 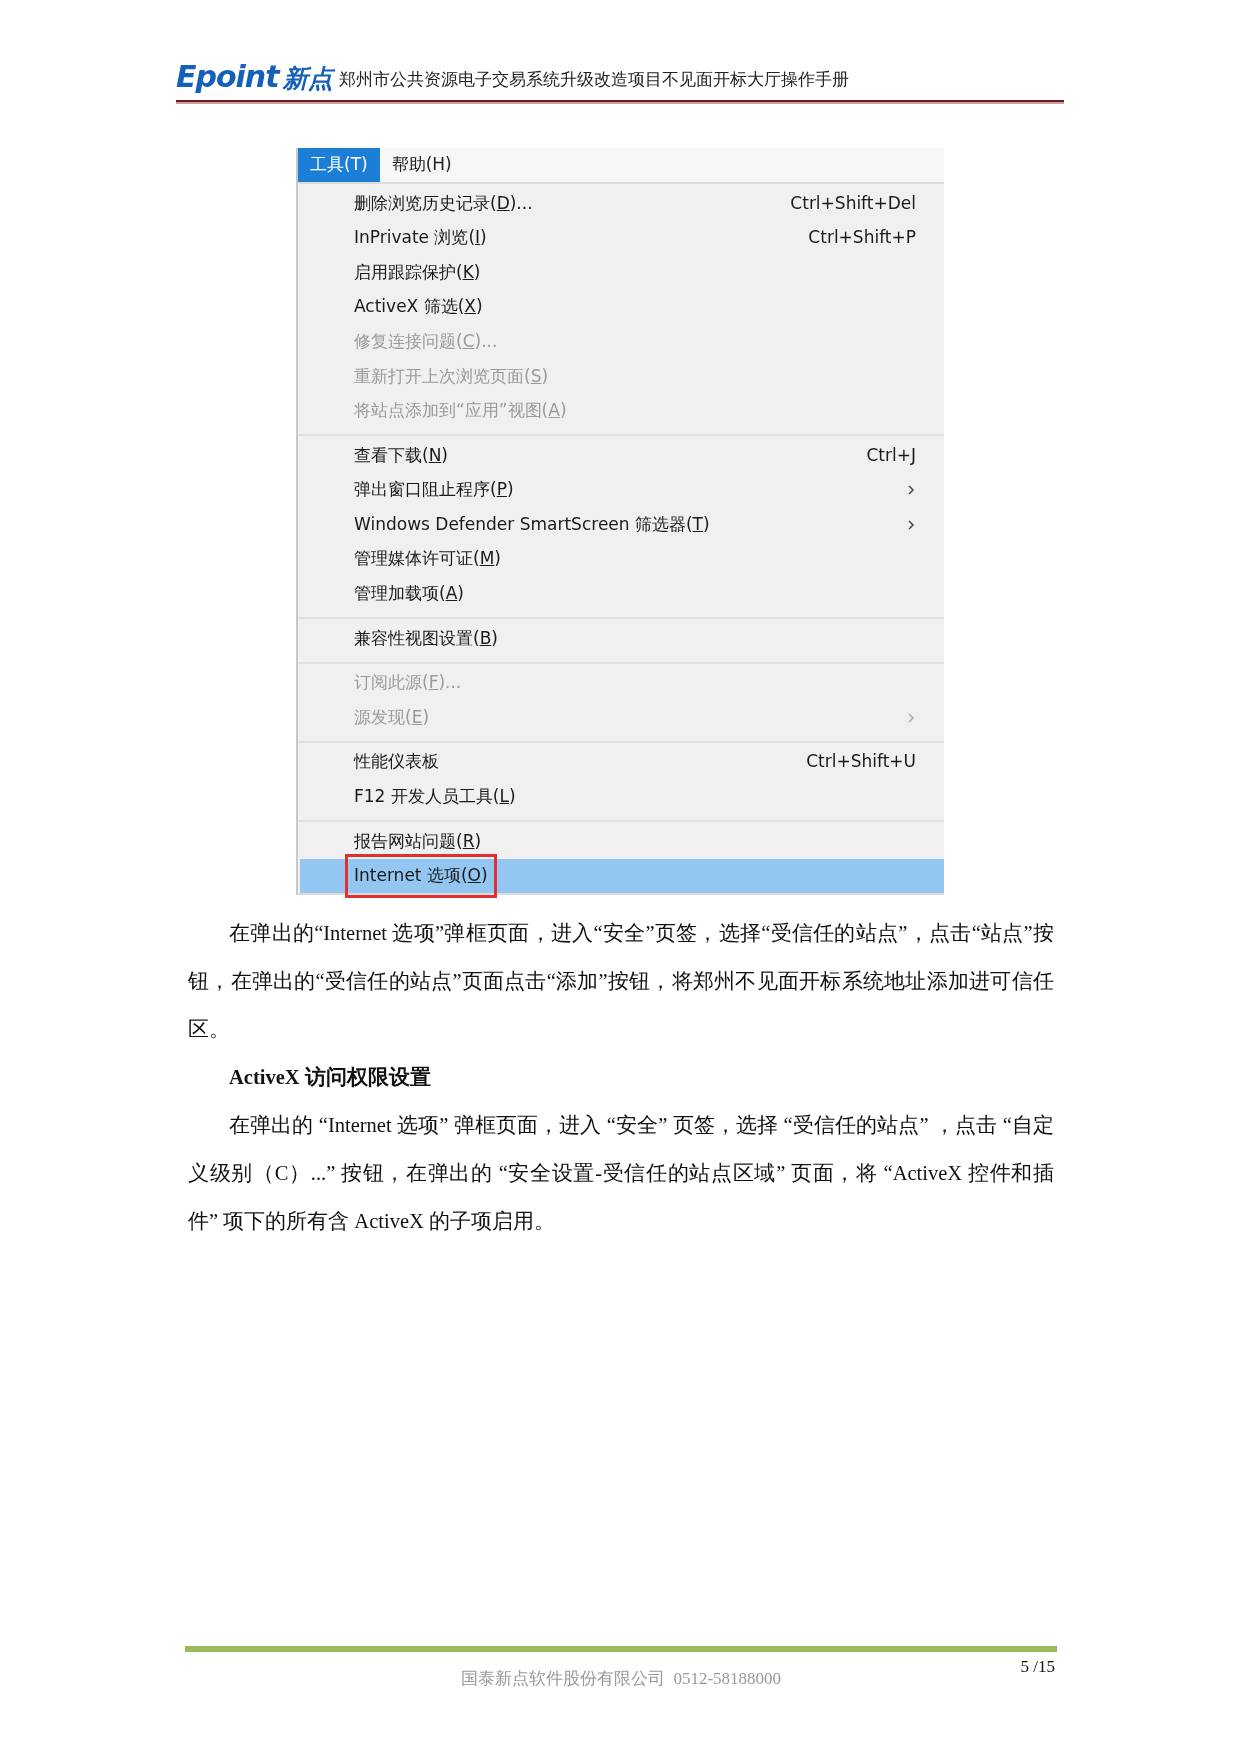 What do you see at coordinates (339, 165) in the screenshot?
I see `menu-tab: 工具(T)` at bounding box center [339, 165].